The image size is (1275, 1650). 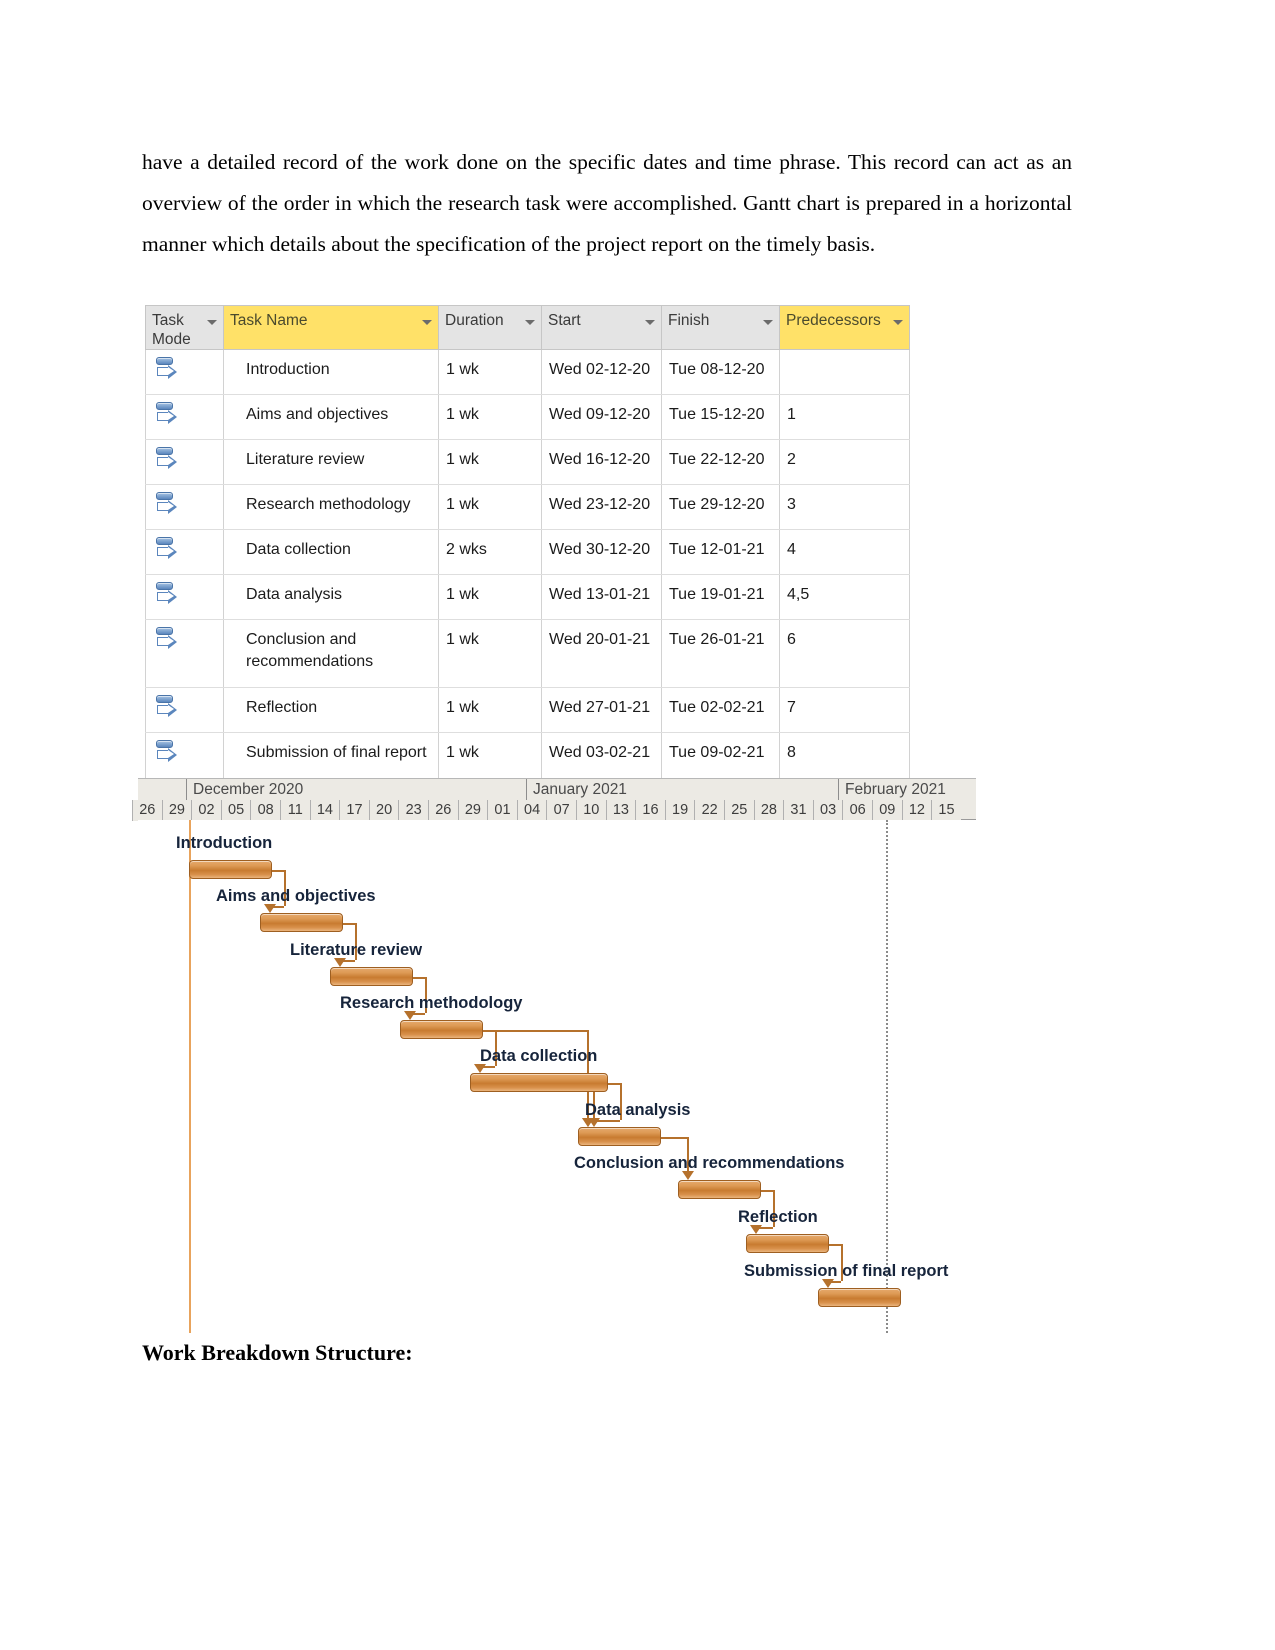 I want to click on cell-predecessors: 4, so click(x=844, y=552).